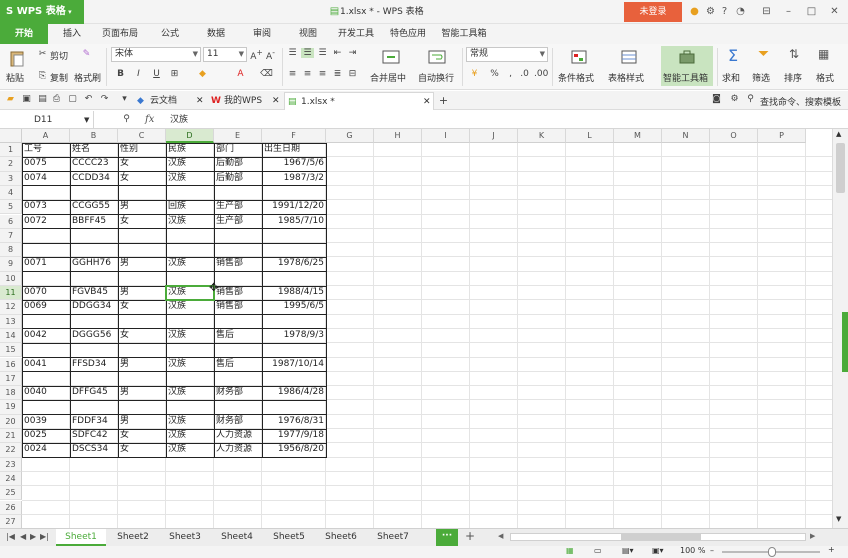 Image resolution: width=848 pixels, height=558 pixels. What do you see at coordinates (94, 293) in the screenshot?
I see `table-cell: FGVB45` at bounding box center [94, 293].